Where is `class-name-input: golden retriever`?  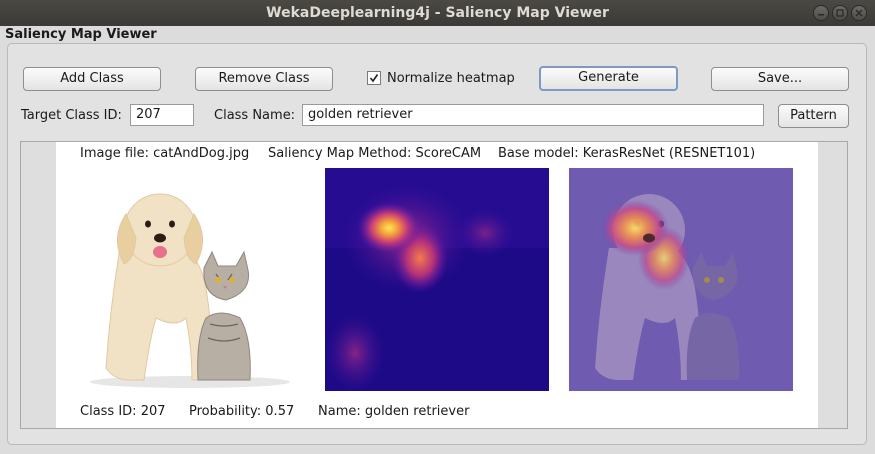
class-name-input: golden retriever is located at coordinates (533, 115).